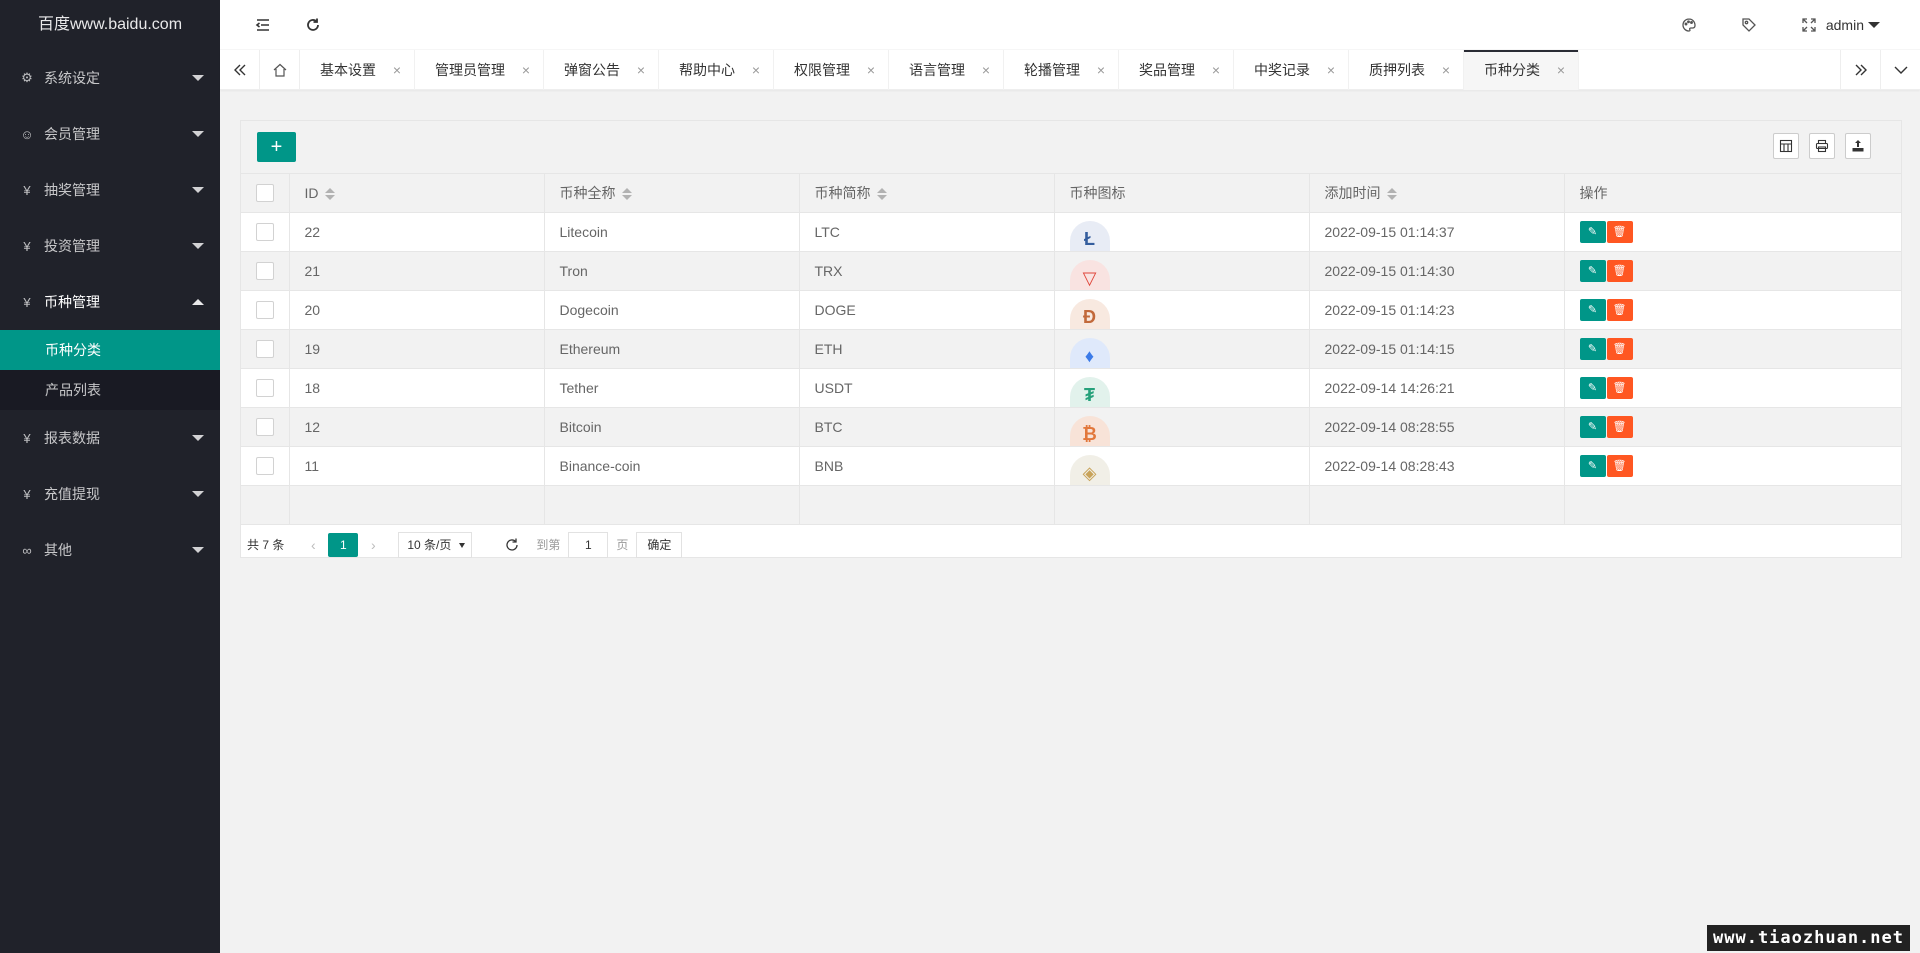 The height and width of the screenshot is (953, 1920). I want to click on tab-9: 质押列表 ×, so click(1406, 70).